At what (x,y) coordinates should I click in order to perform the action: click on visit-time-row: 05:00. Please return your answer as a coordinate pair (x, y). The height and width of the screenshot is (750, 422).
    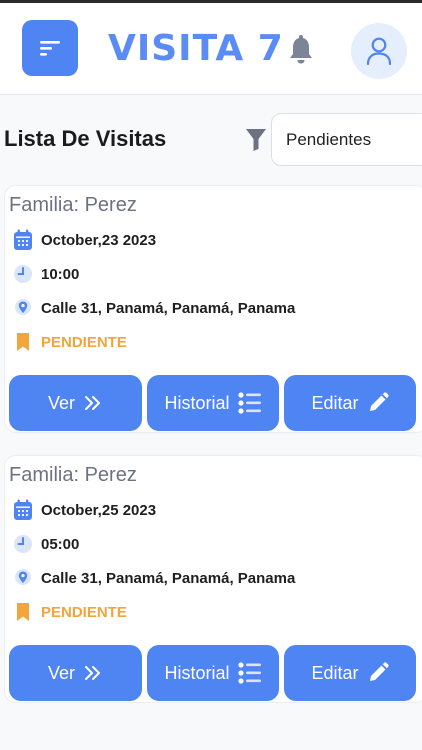
    Looking at the image, I should click on (46, 544).